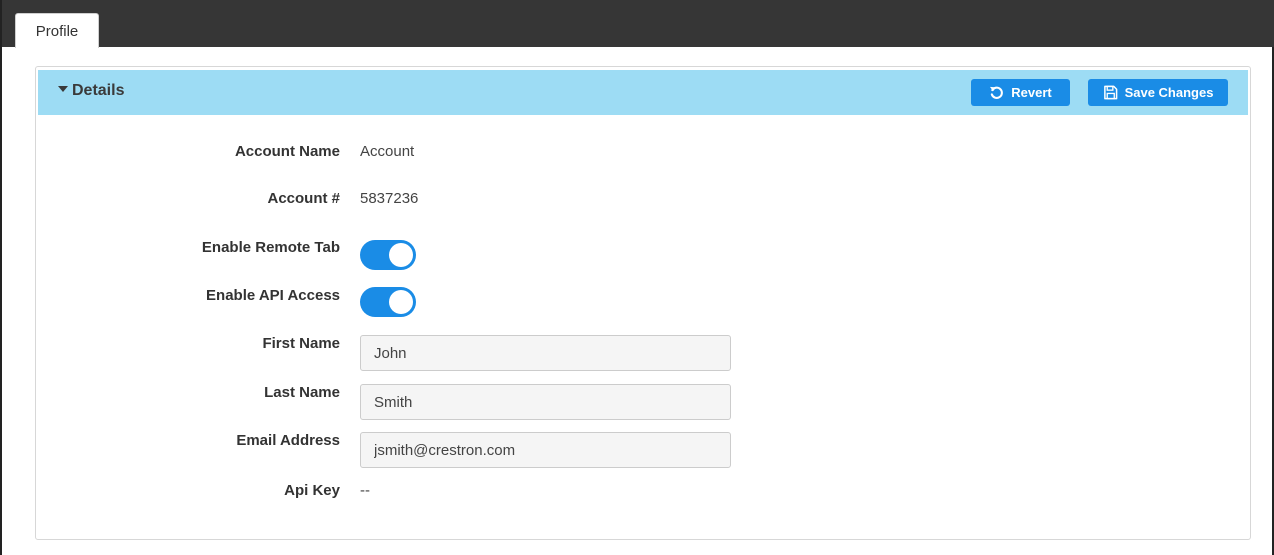  Describe the element at coordinates (545, 402) in the screenshot. I see `last-name-field` at that location.